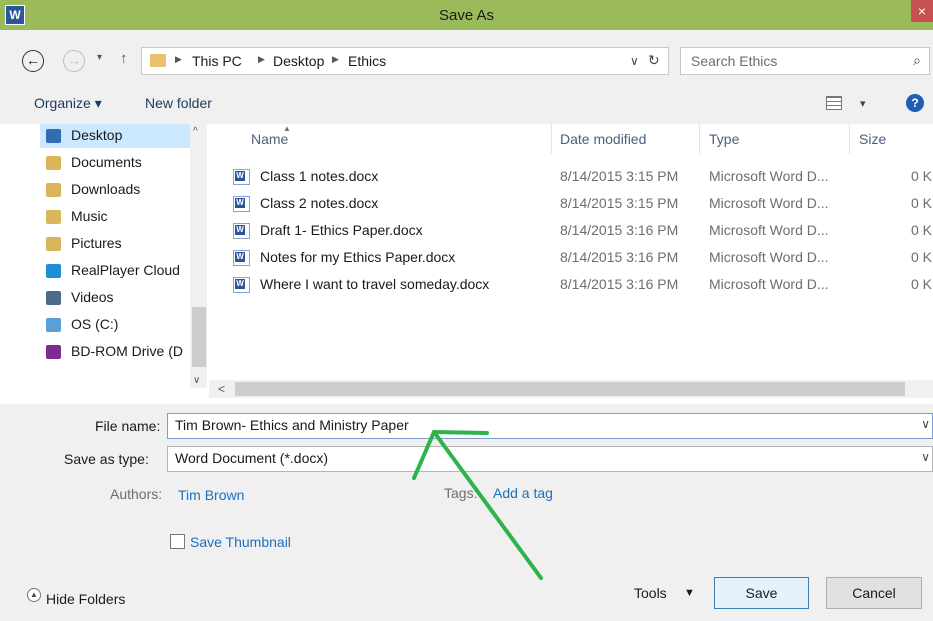 This screenshot has width=933, height=621. What do you see at coordinates (761, 593) in the screenshot?
I see `save-button: Save` at bounding box center [761, 593].